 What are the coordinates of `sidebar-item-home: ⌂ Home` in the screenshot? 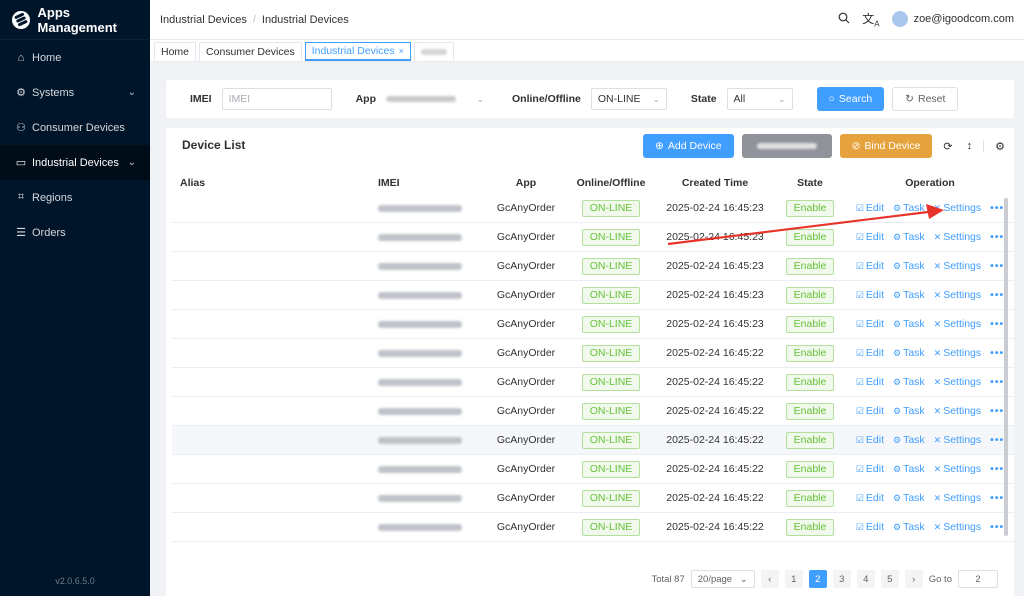 It's located at (75, 57).